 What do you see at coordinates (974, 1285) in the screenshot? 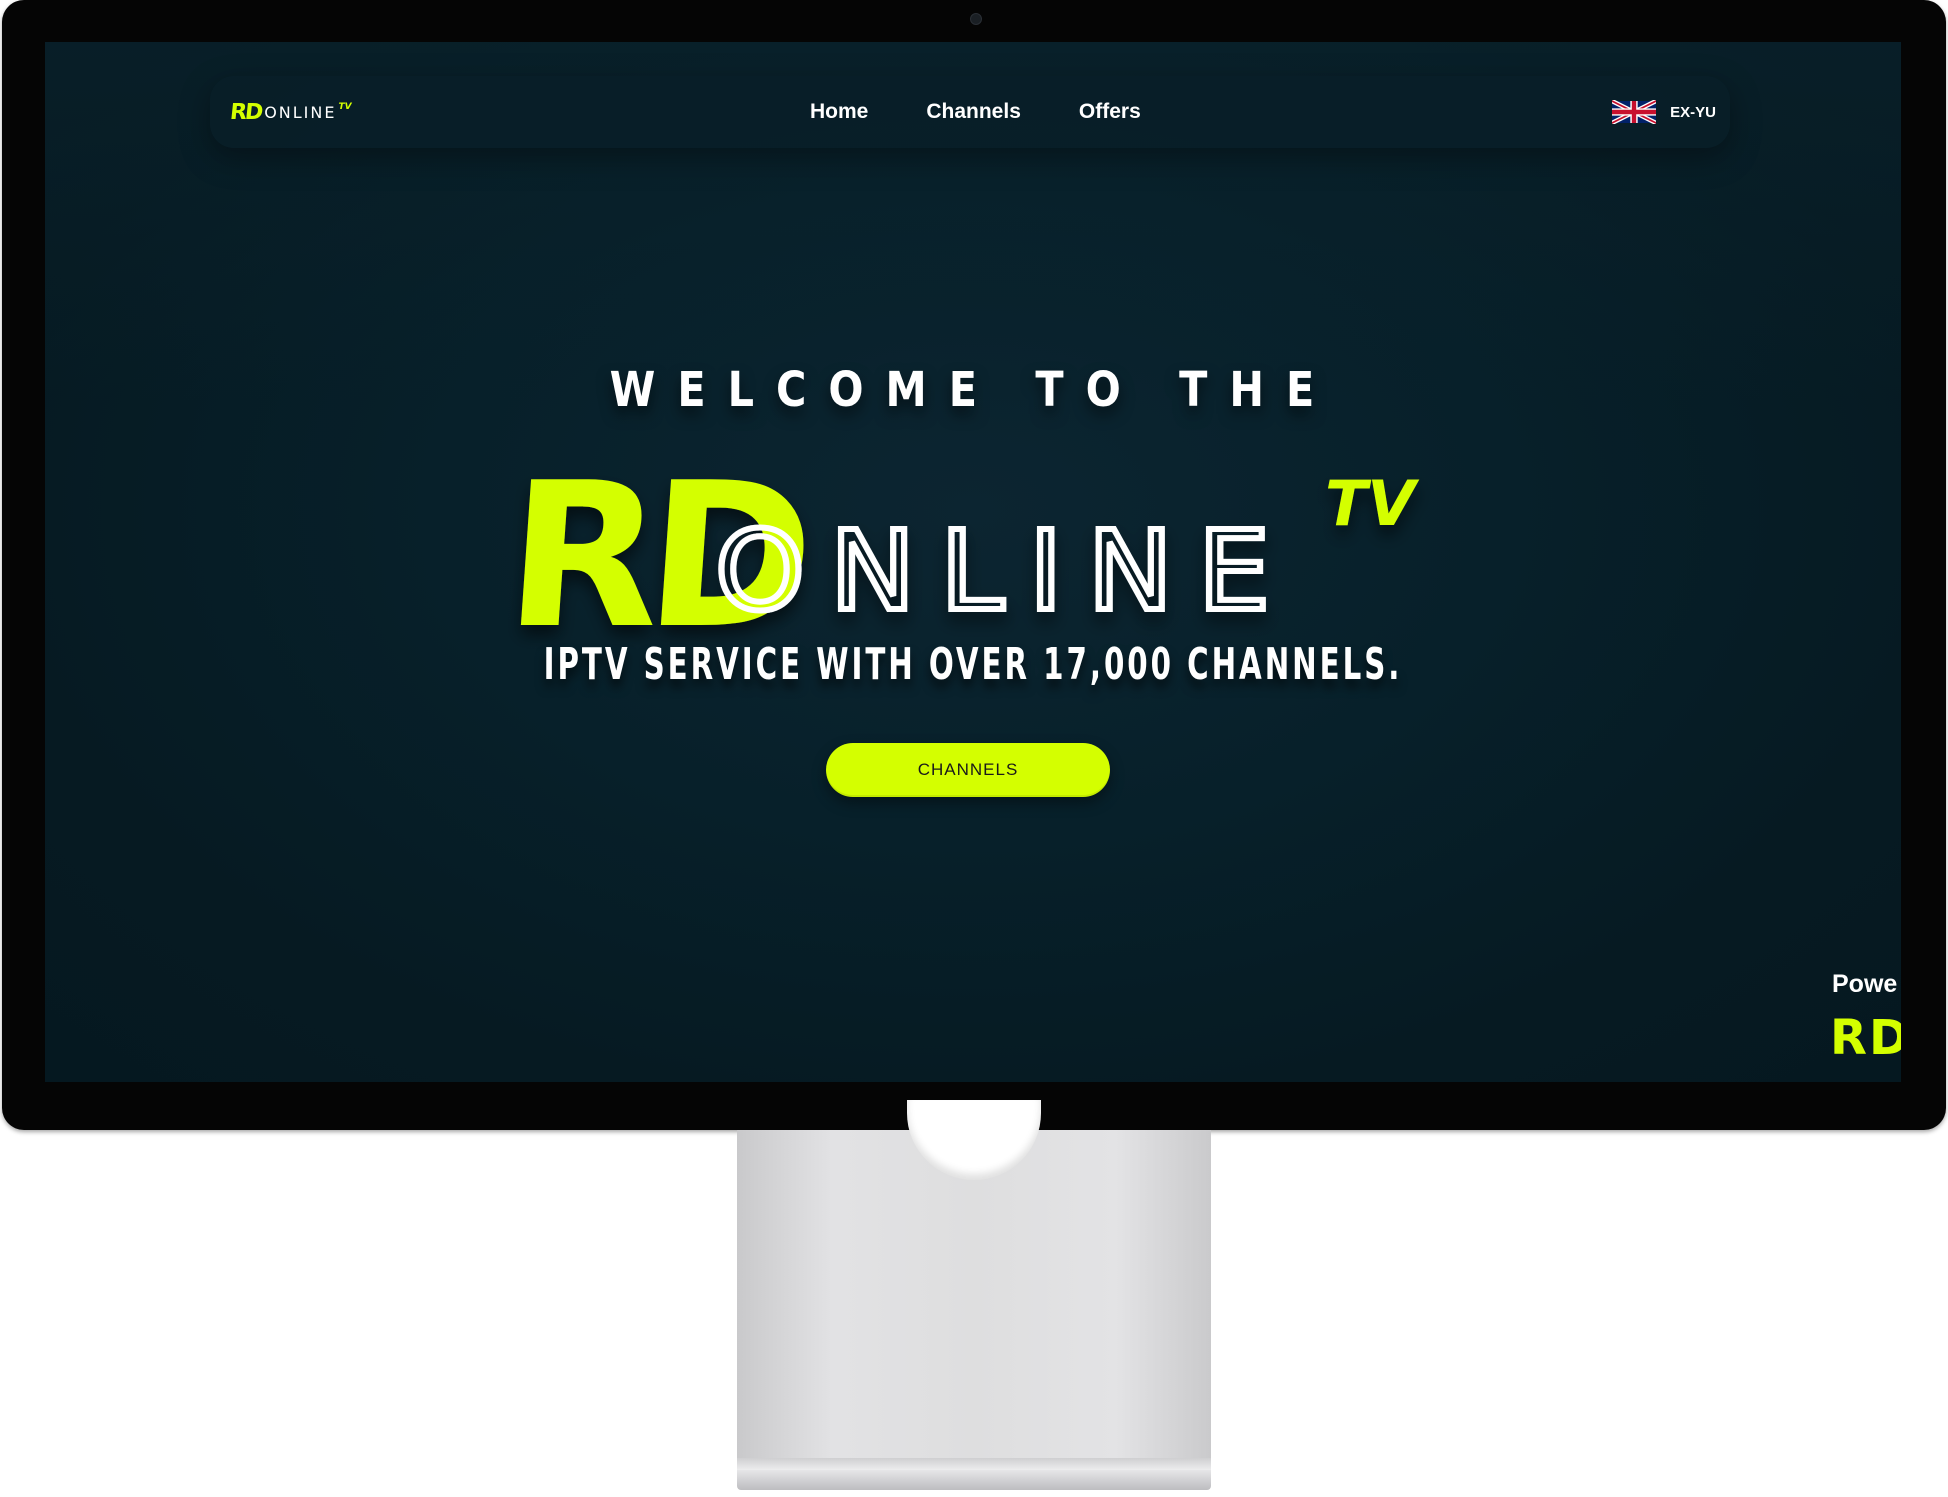
I see `monitor-stand` at bounding box center [974, 1285].